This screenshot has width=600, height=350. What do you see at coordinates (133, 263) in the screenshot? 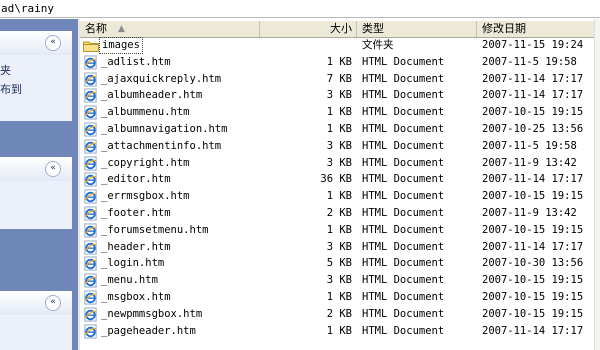
I see `file-name: _login.htm` at bounding box center [133, 263].